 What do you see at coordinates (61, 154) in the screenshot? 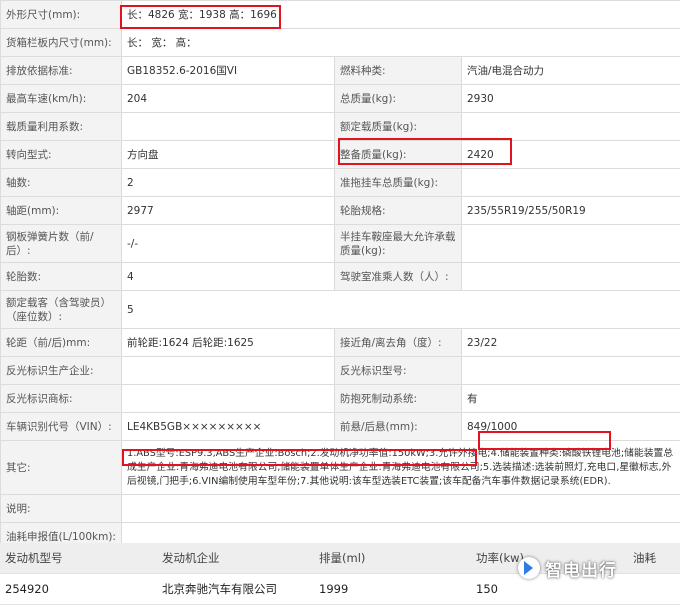
I see `label-steering: 转向型式:` at bounding box center [61, 154].